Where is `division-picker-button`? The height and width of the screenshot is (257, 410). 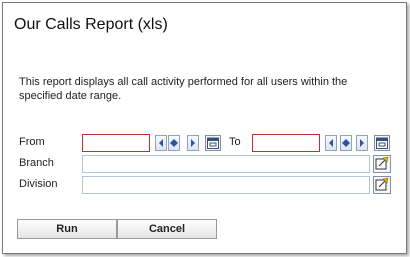
division-picker-button is located at coordinates (382, 185).